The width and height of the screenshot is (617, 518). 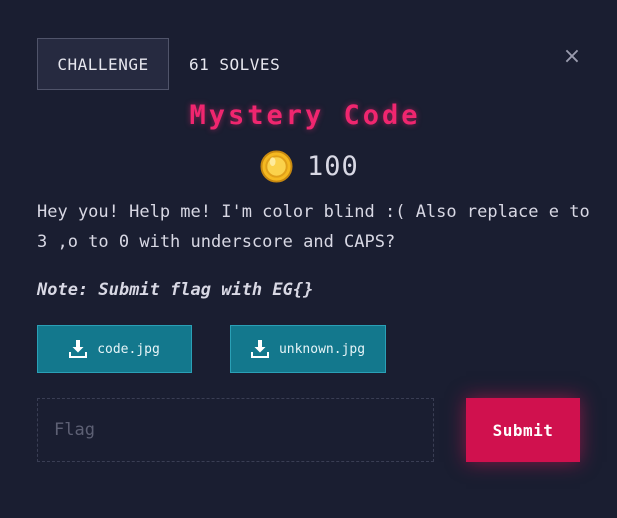 What do you see at coordinates (276, 166) in the screenshot?
I see `coin-icon` at bounding box center [276, 166].